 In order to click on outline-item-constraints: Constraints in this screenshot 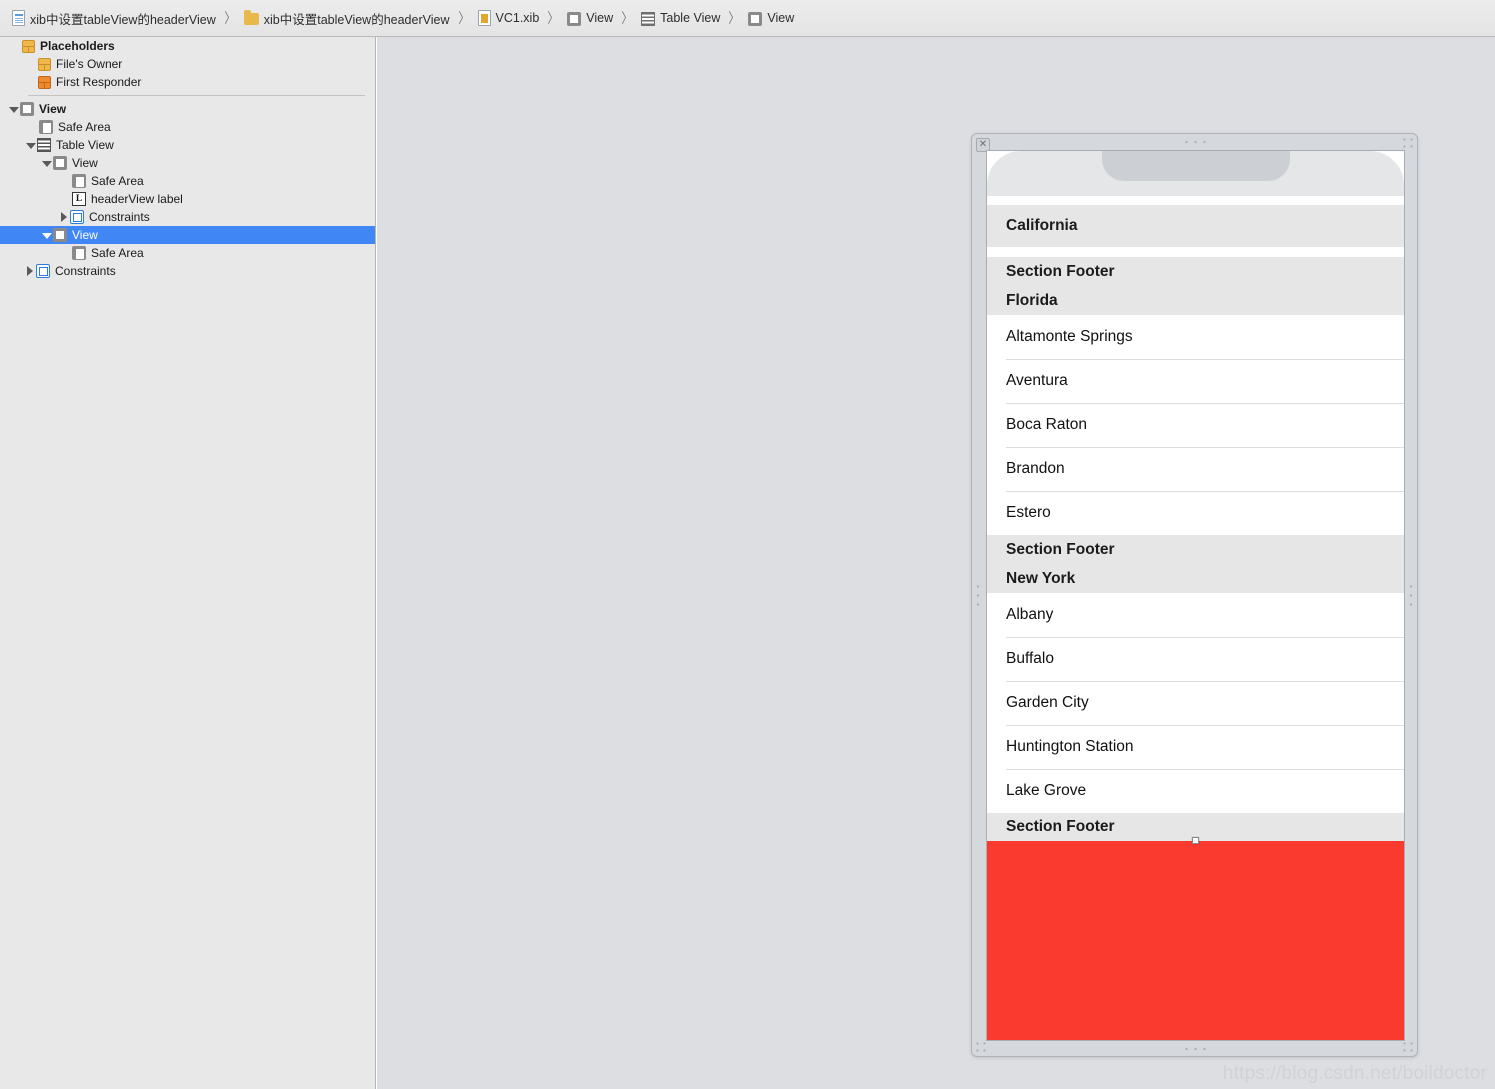, I will do `click(187, 217)`.